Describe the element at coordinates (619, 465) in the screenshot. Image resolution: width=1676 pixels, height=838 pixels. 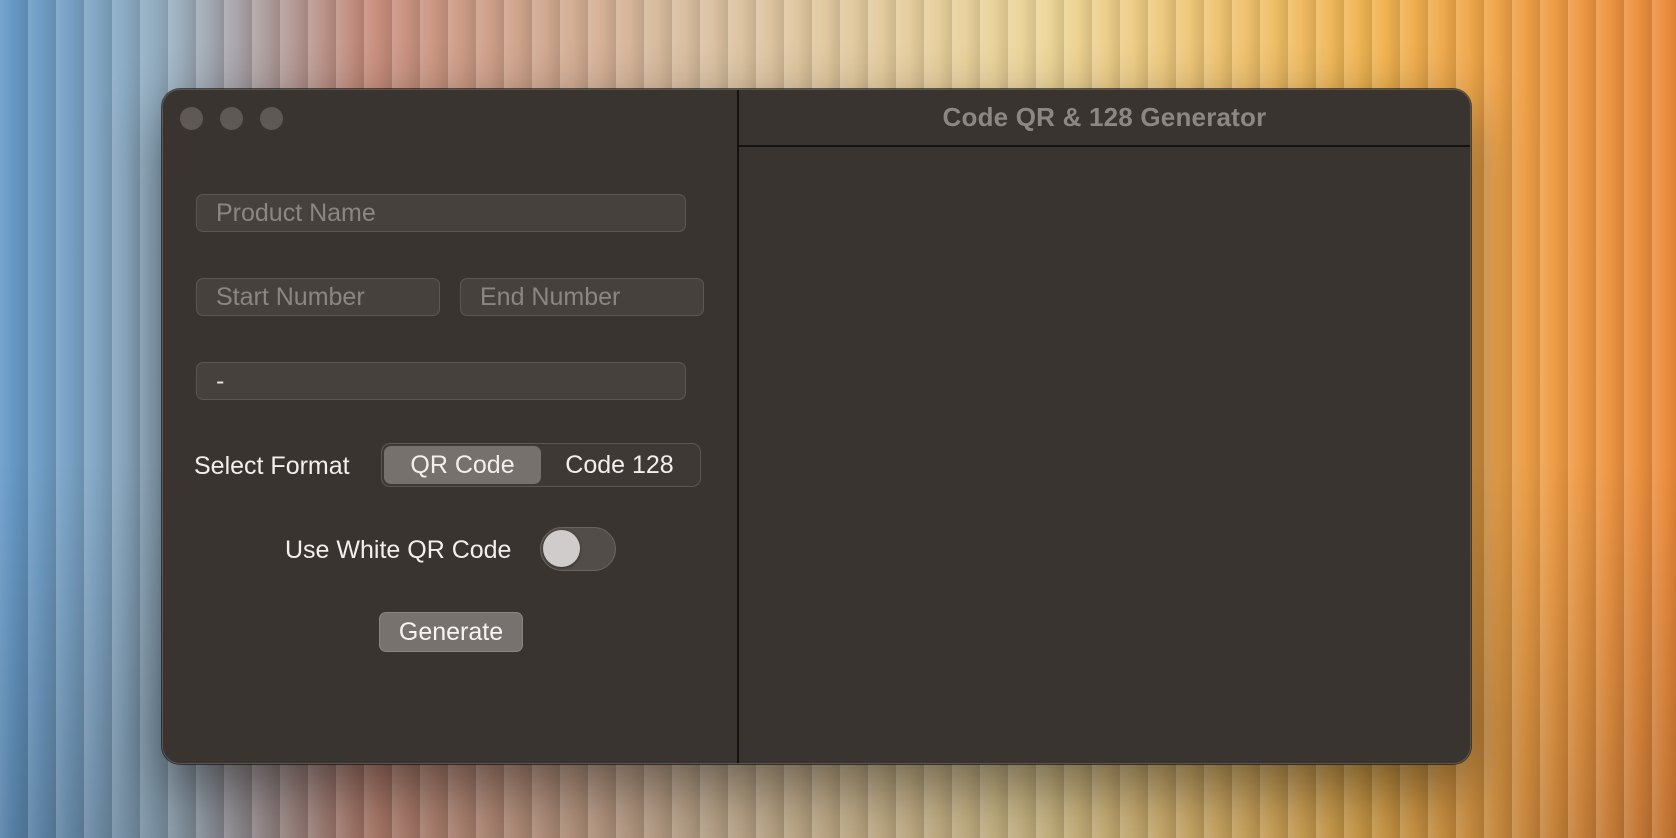
I see `format-option-code-128: Code 128` at that location.